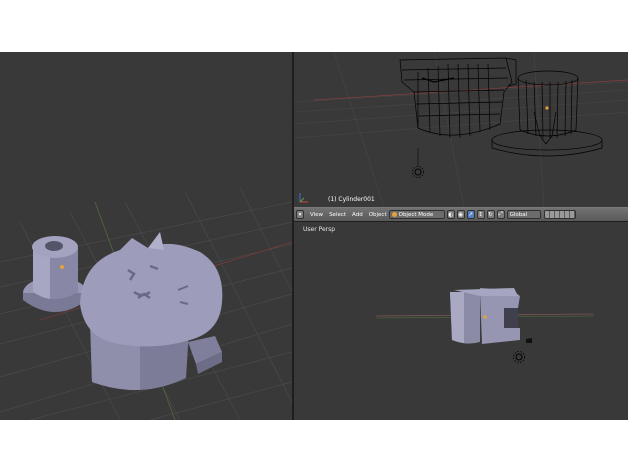 This screenshot has width=628, height=472. What do you see at coordinates (394, 214) in the screenshot?
I see `object-mode-icon` at bounding box center [394, 214].